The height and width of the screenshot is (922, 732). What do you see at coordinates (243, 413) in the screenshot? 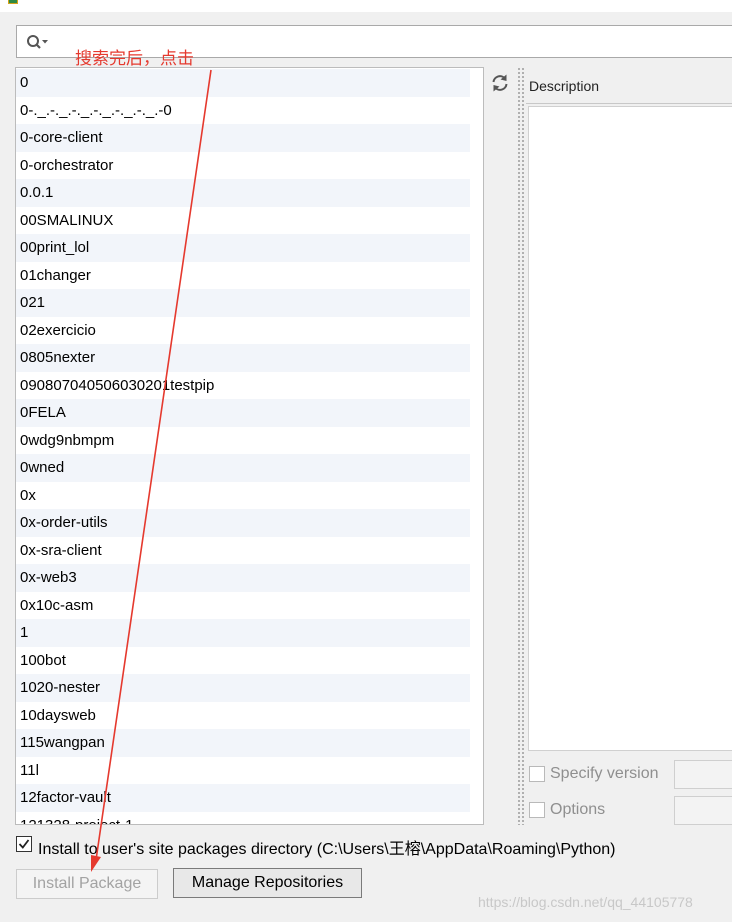
I see `package-list-item: 0FELA` at bounding box center [243, 413].